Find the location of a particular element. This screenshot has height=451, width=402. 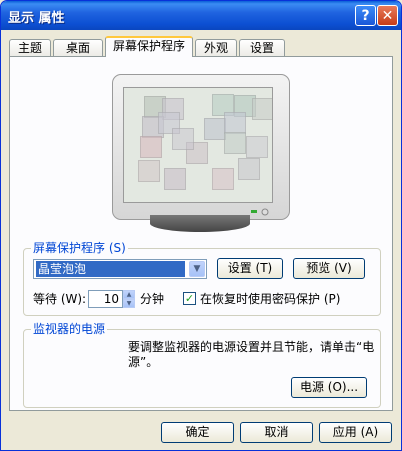

tab-desktop: 桌面 is located at coordinates (78, 47).